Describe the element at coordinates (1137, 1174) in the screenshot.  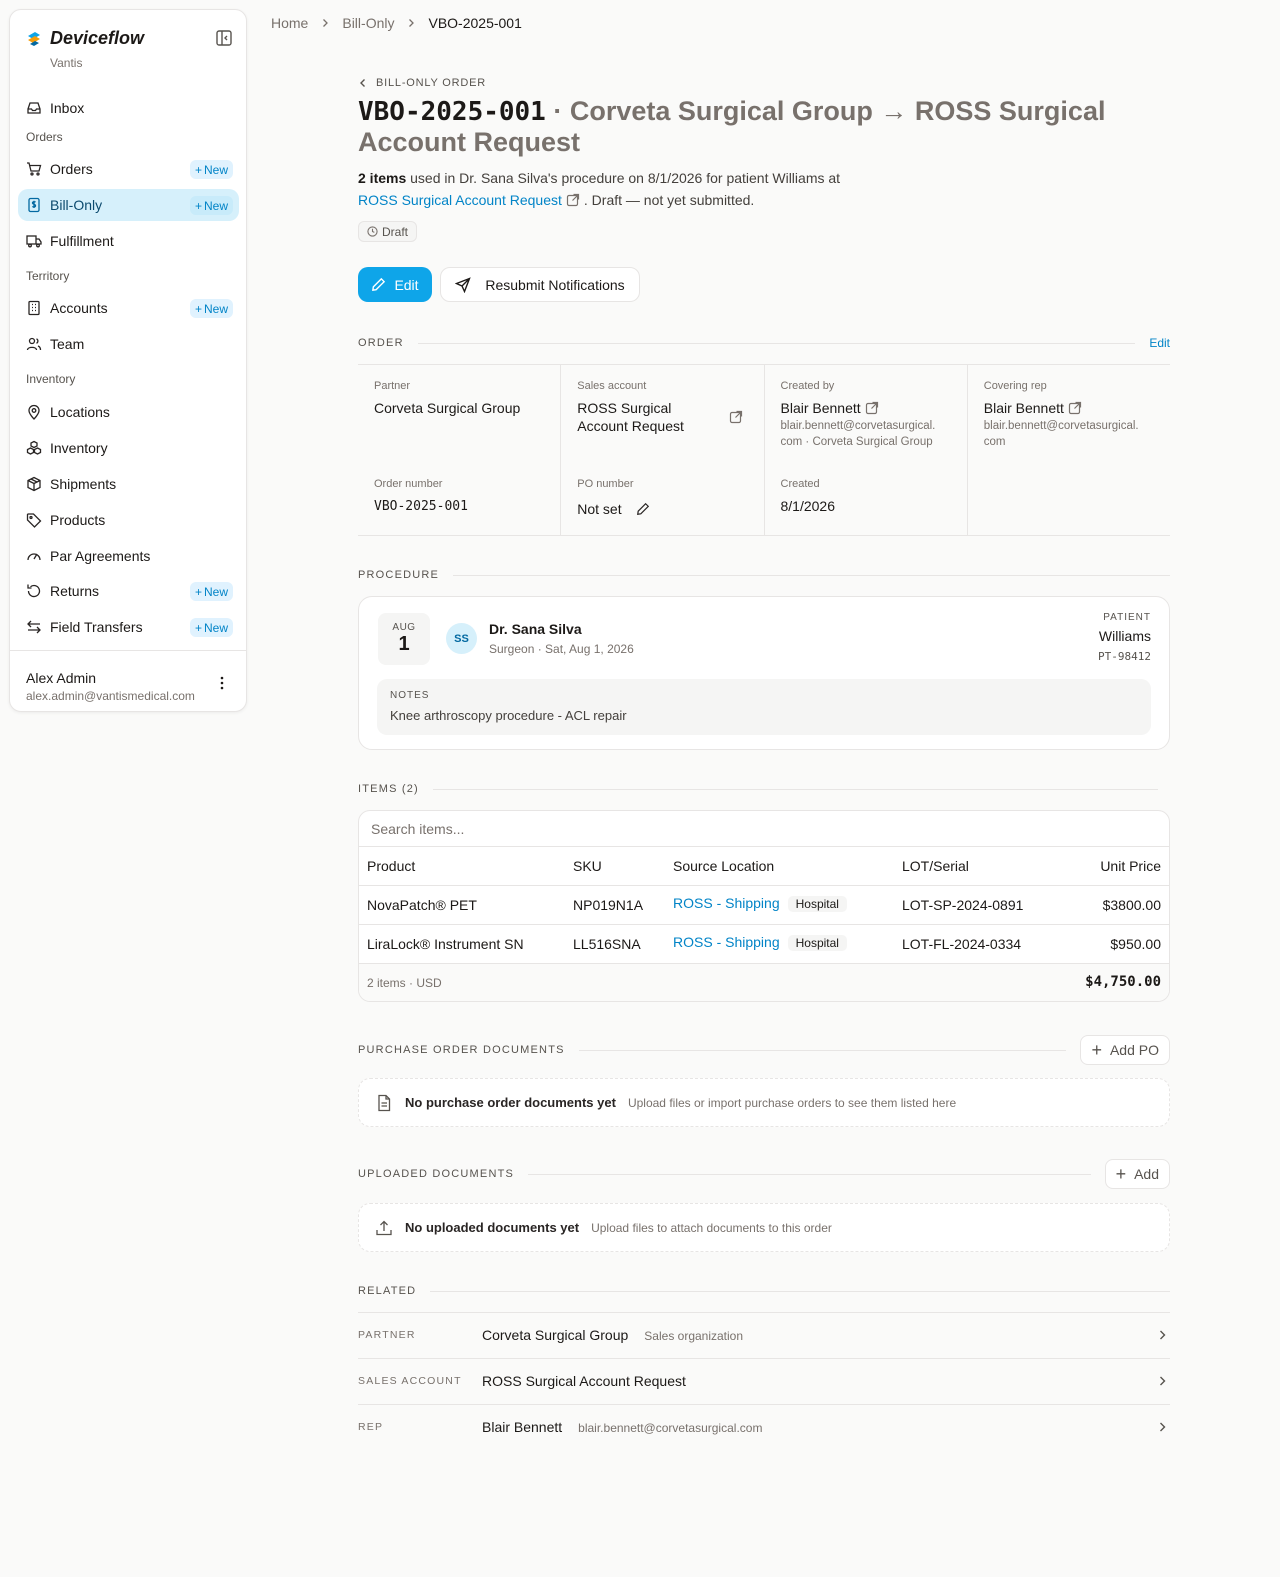
I see `add-document-button: + Add` at that location.